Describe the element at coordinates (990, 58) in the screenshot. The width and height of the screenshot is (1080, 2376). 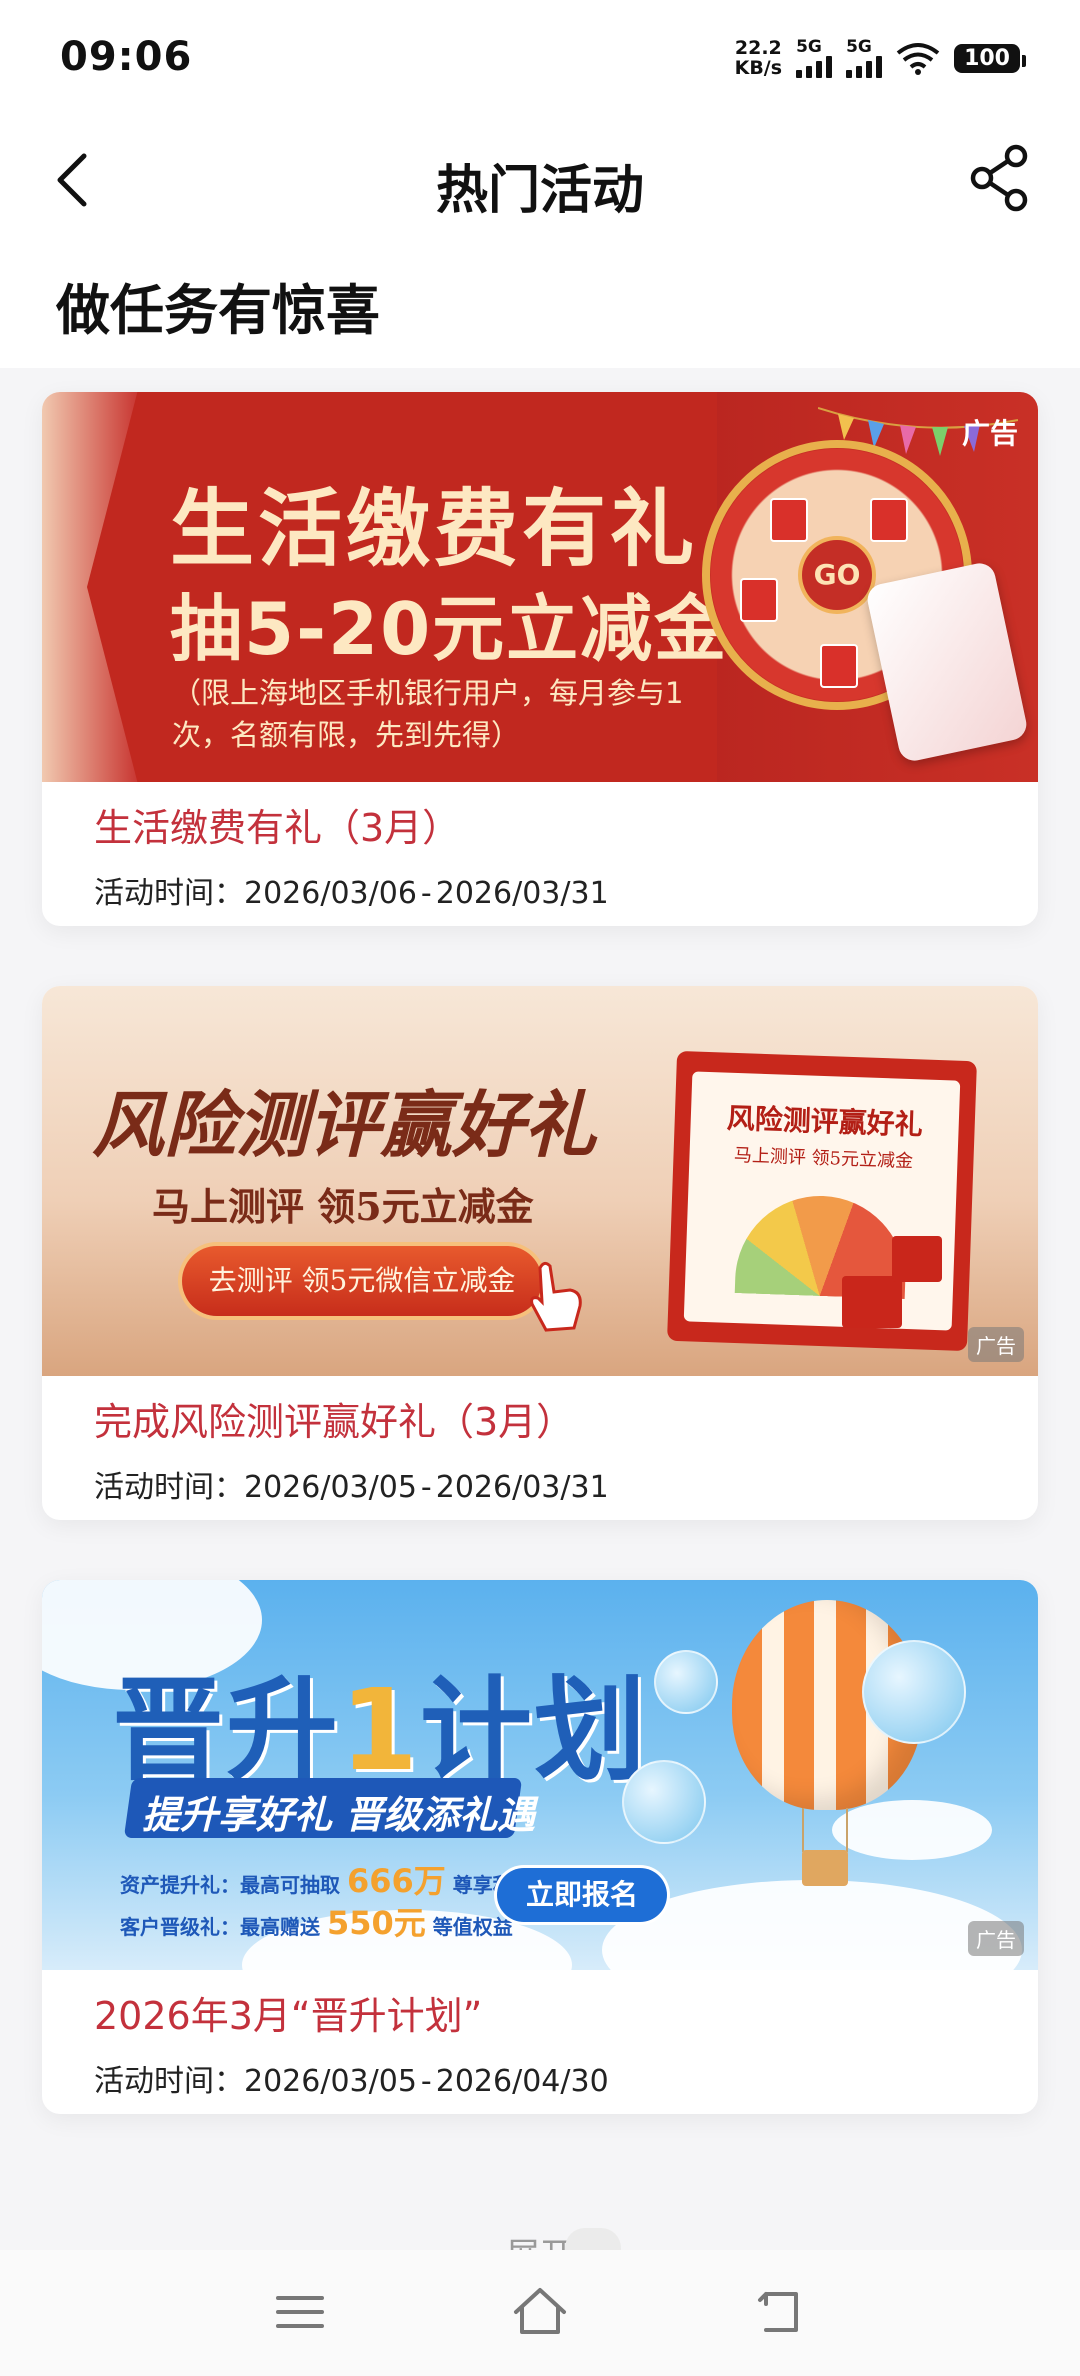
I see `battery-icon: 100` at that location.